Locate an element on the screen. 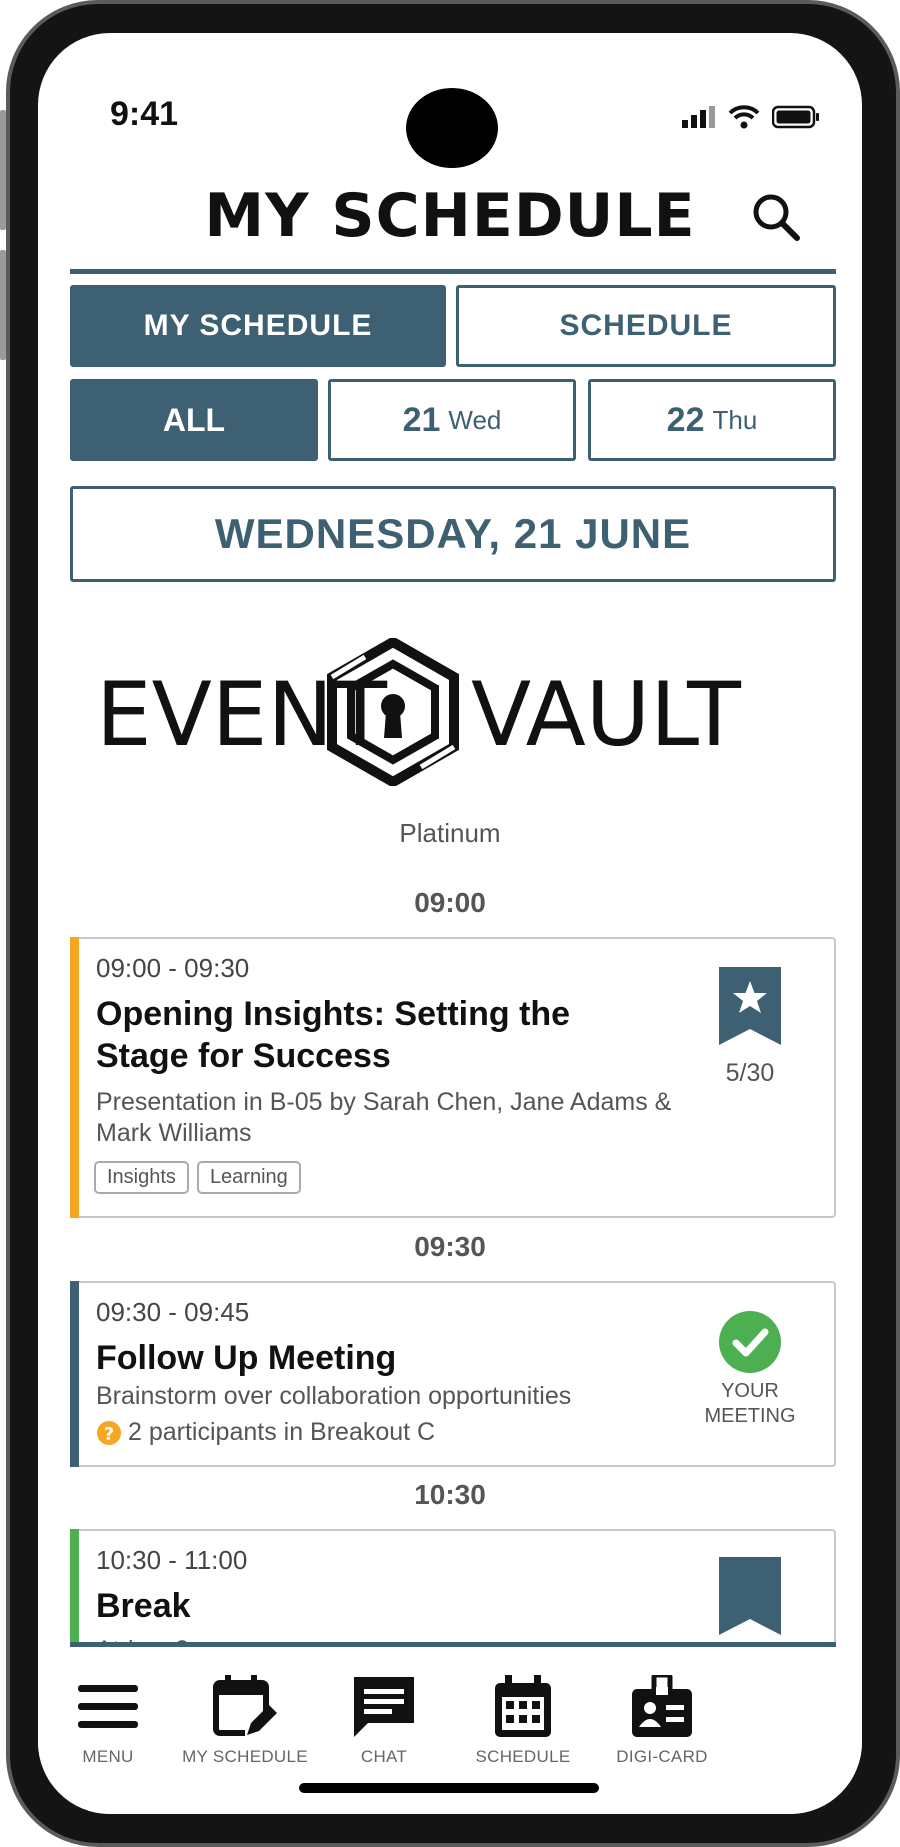 This screenshot has height=1847, width=900. filter-all: ALL is located at coordinates (194, 420).